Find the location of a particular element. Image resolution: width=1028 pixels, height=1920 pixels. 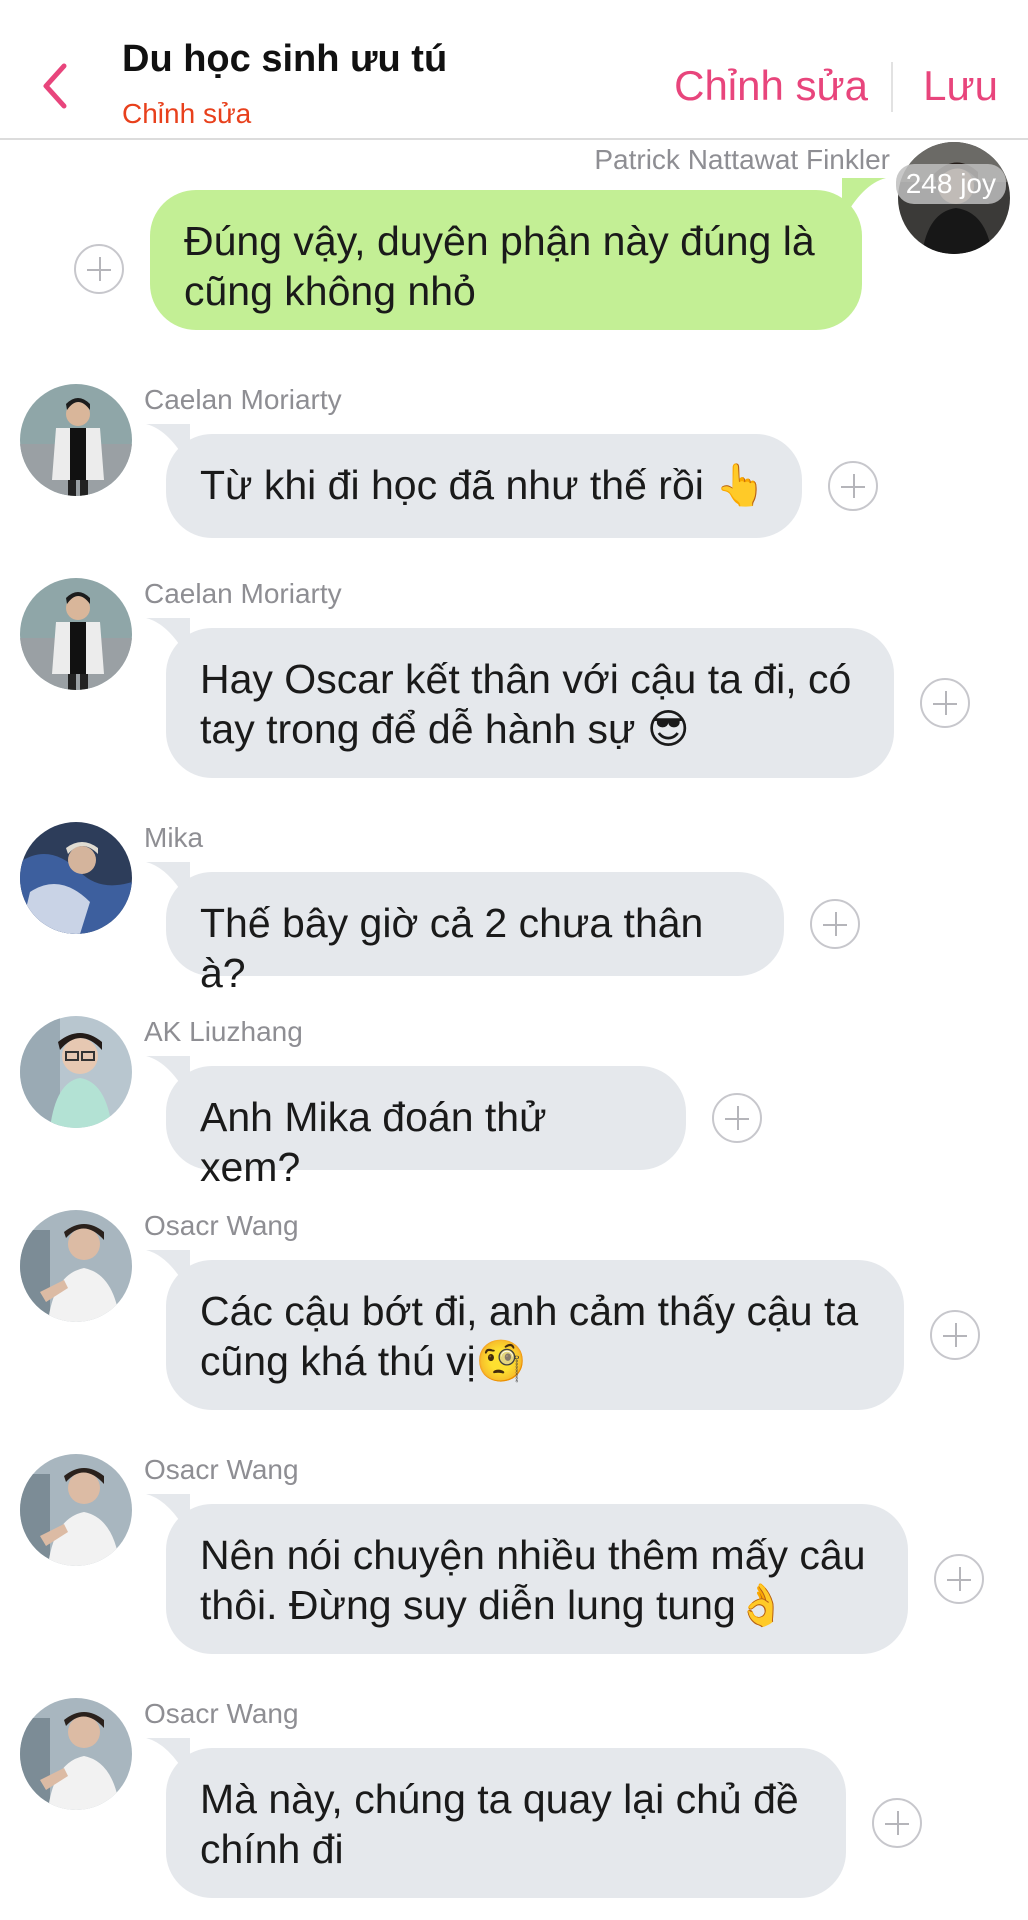

sender-name: Patrick Nattawat Finkler is located at coordinates (742, 159).